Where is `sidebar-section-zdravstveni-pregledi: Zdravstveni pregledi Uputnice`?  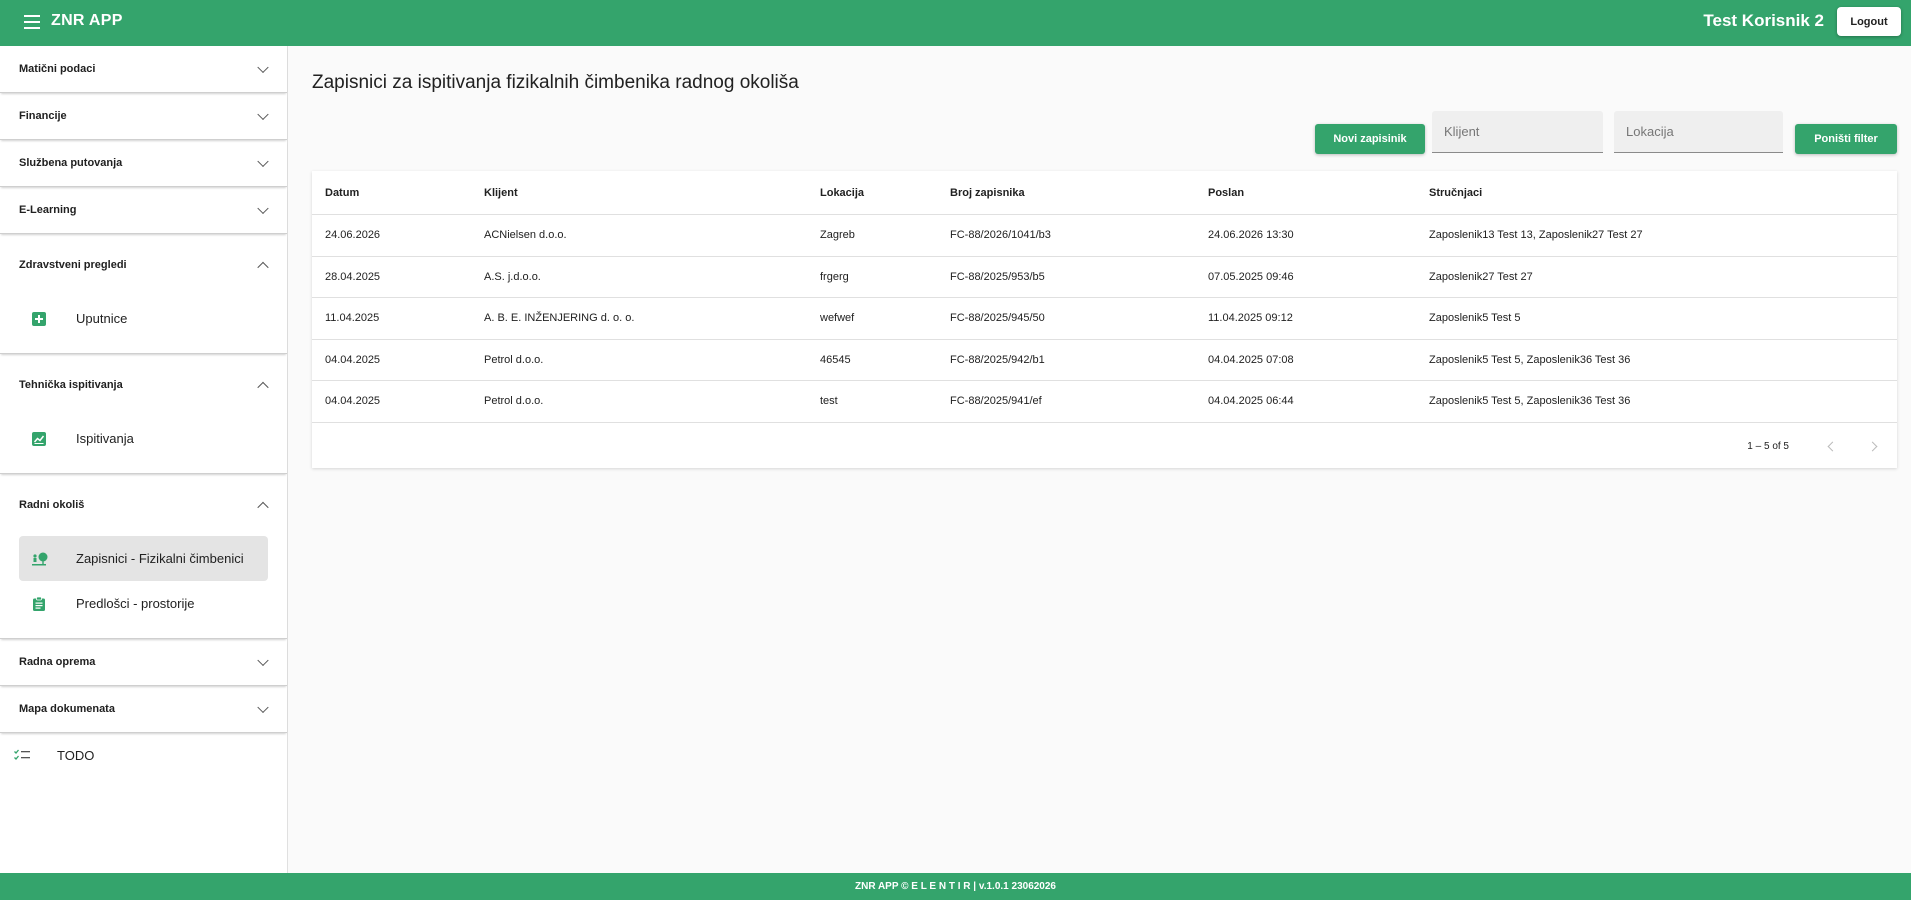
sidebar-section-zdravstveni-pregledi: Zdravstveni pregledi Uputnice is located at coordinates (143, 294).